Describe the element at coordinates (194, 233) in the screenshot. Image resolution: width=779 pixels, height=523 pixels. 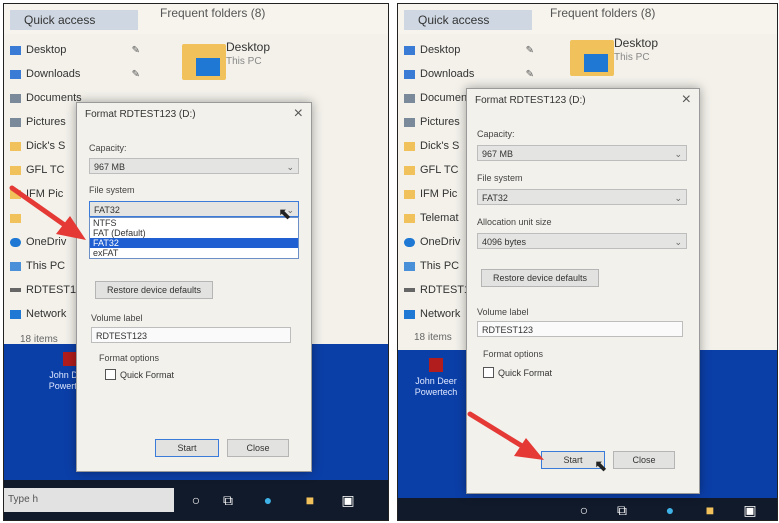
I see `filesystem-option-fat: FAT (Default)` at that location.